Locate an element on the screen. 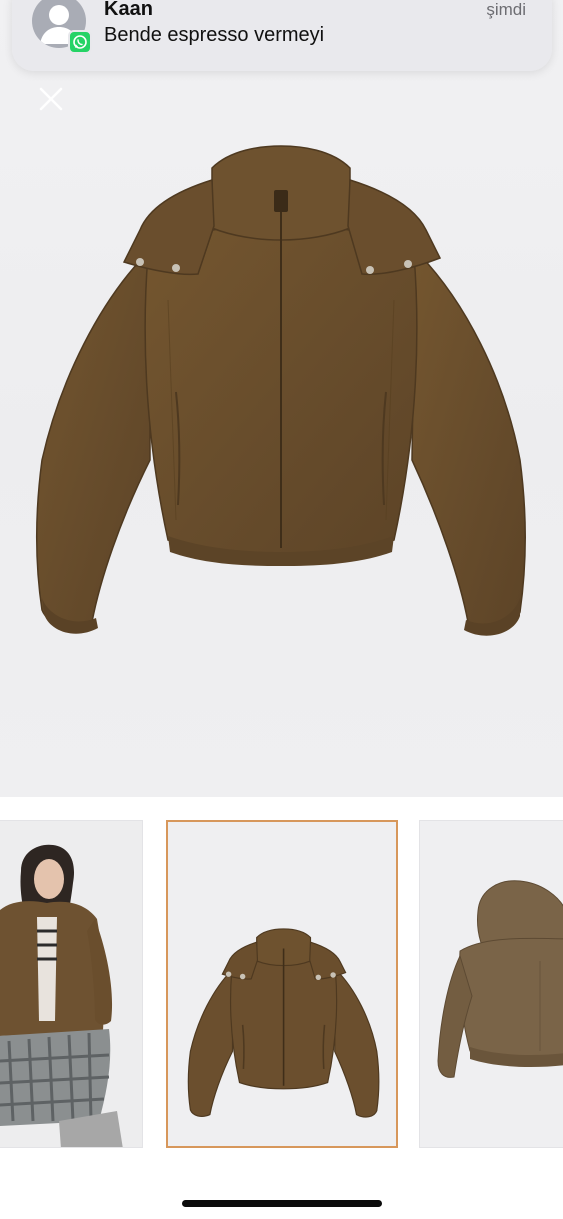 The height and width of the screenshot is (1219, 563). jacket-front is located at coordinates (282, 984).